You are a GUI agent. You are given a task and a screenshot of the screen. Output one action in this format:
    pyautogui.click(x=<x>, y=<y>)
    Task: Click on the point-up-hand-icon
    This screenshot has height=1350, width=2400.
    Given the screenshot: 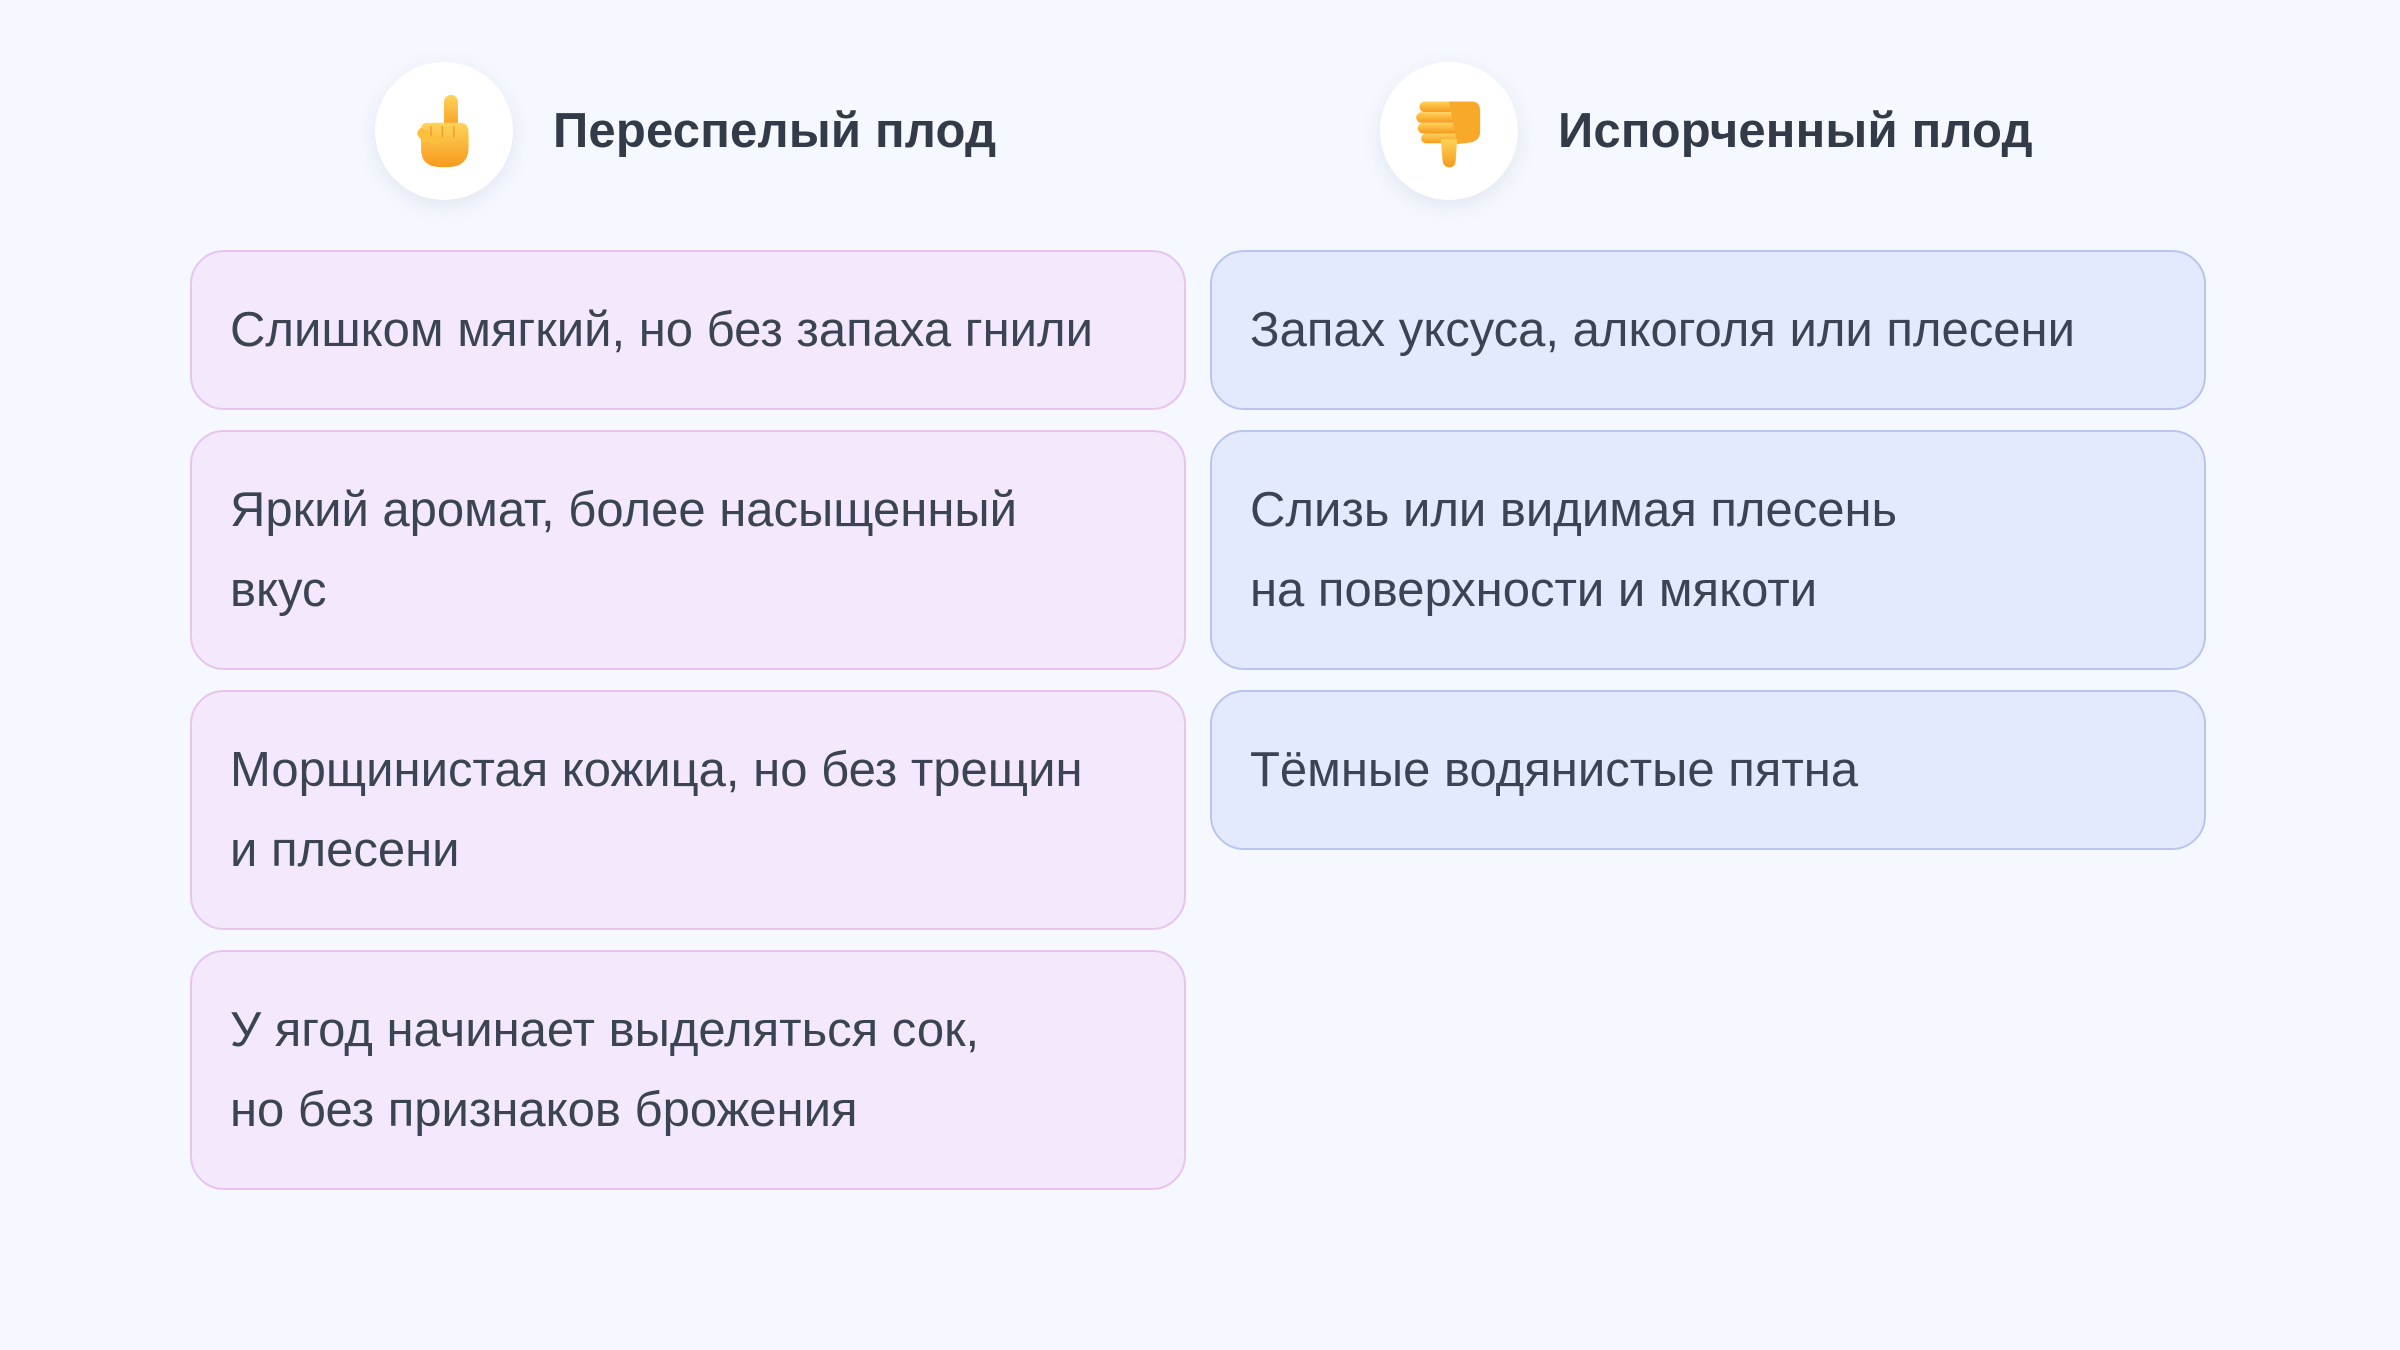 What is the action you would take?
    pyautogui.click(x=443, y=131)
    